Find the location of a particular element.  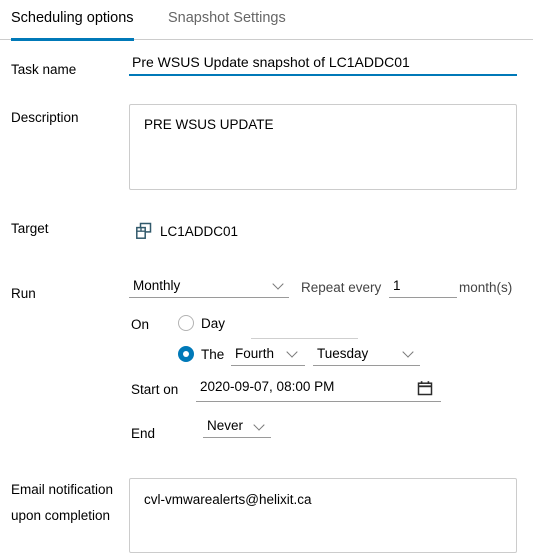

description-textarea: PRE WSUS UPDATE is located at coordinates (323, 147).